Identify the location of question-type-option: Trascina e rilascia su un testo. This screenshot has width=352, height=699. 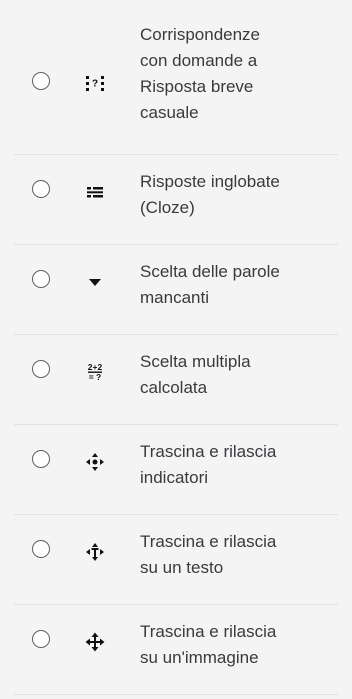
(176, 560).